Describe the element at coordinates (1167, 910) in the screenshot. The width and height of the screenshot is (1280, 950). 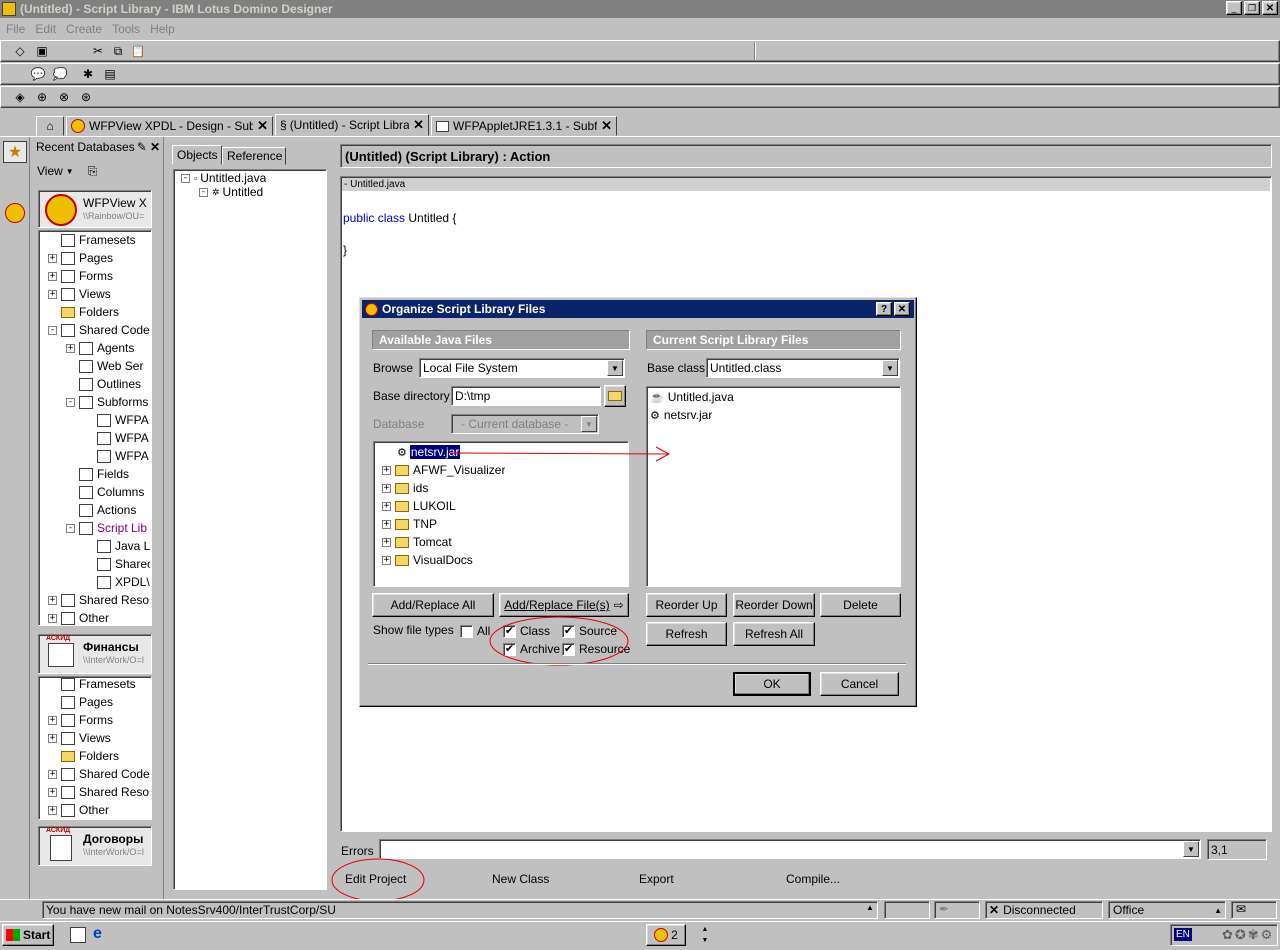
I see `location-status: Office ▲` at that location.